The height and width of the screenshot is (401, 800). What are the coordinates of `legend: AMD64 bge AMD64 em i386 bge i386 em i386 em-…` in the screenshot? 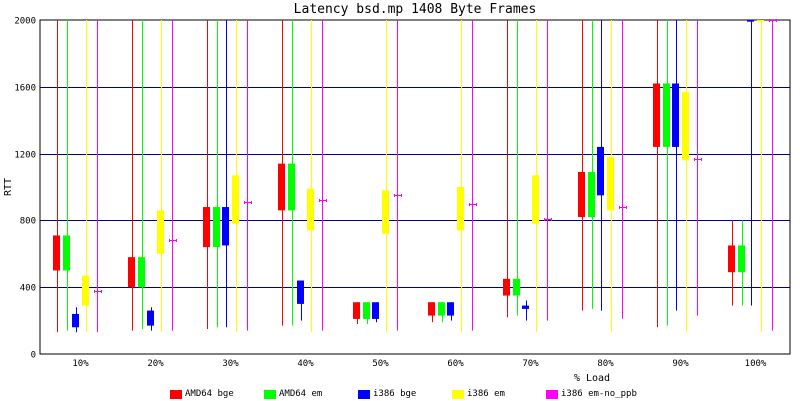 It's located at (400, 395).